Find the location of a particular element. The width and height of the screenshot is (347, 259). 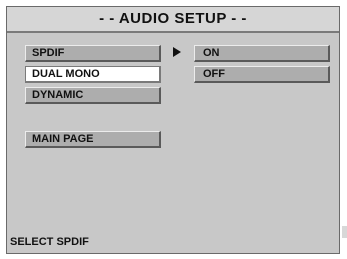

option-on: ON is located at coordinates (262, 53).